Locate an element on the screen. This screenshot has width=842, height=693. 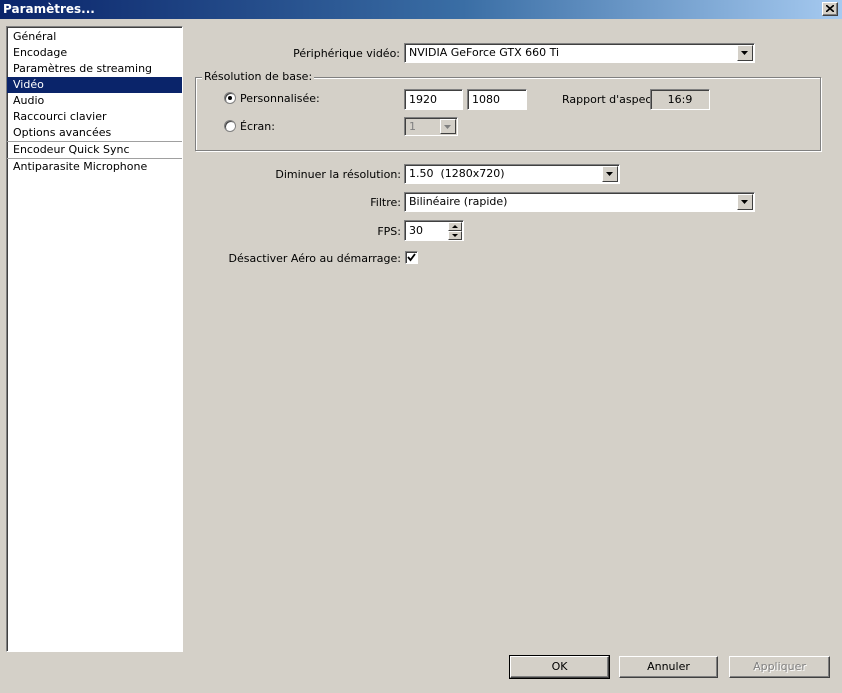
fps-value: 30 is located at coordinates (416, 230).